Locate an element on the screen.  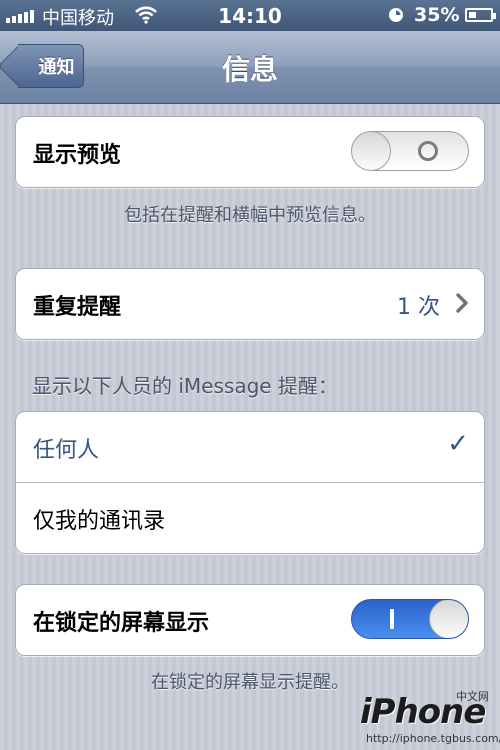
preview-group: 显示预览 is located at coordinates (250, 152).